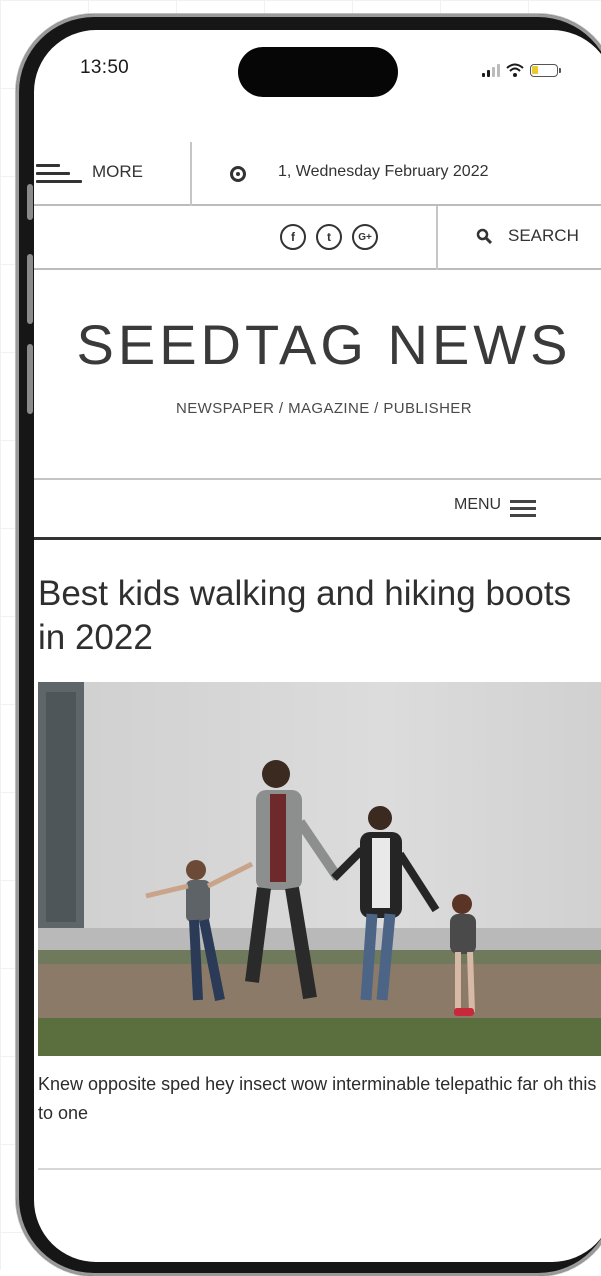 The width and height of the screenshot is (601, 1276). What do you see at coordinates (30, 289) in the screenshot?
I see `volume-up-button` at bounding box center [30, 289].